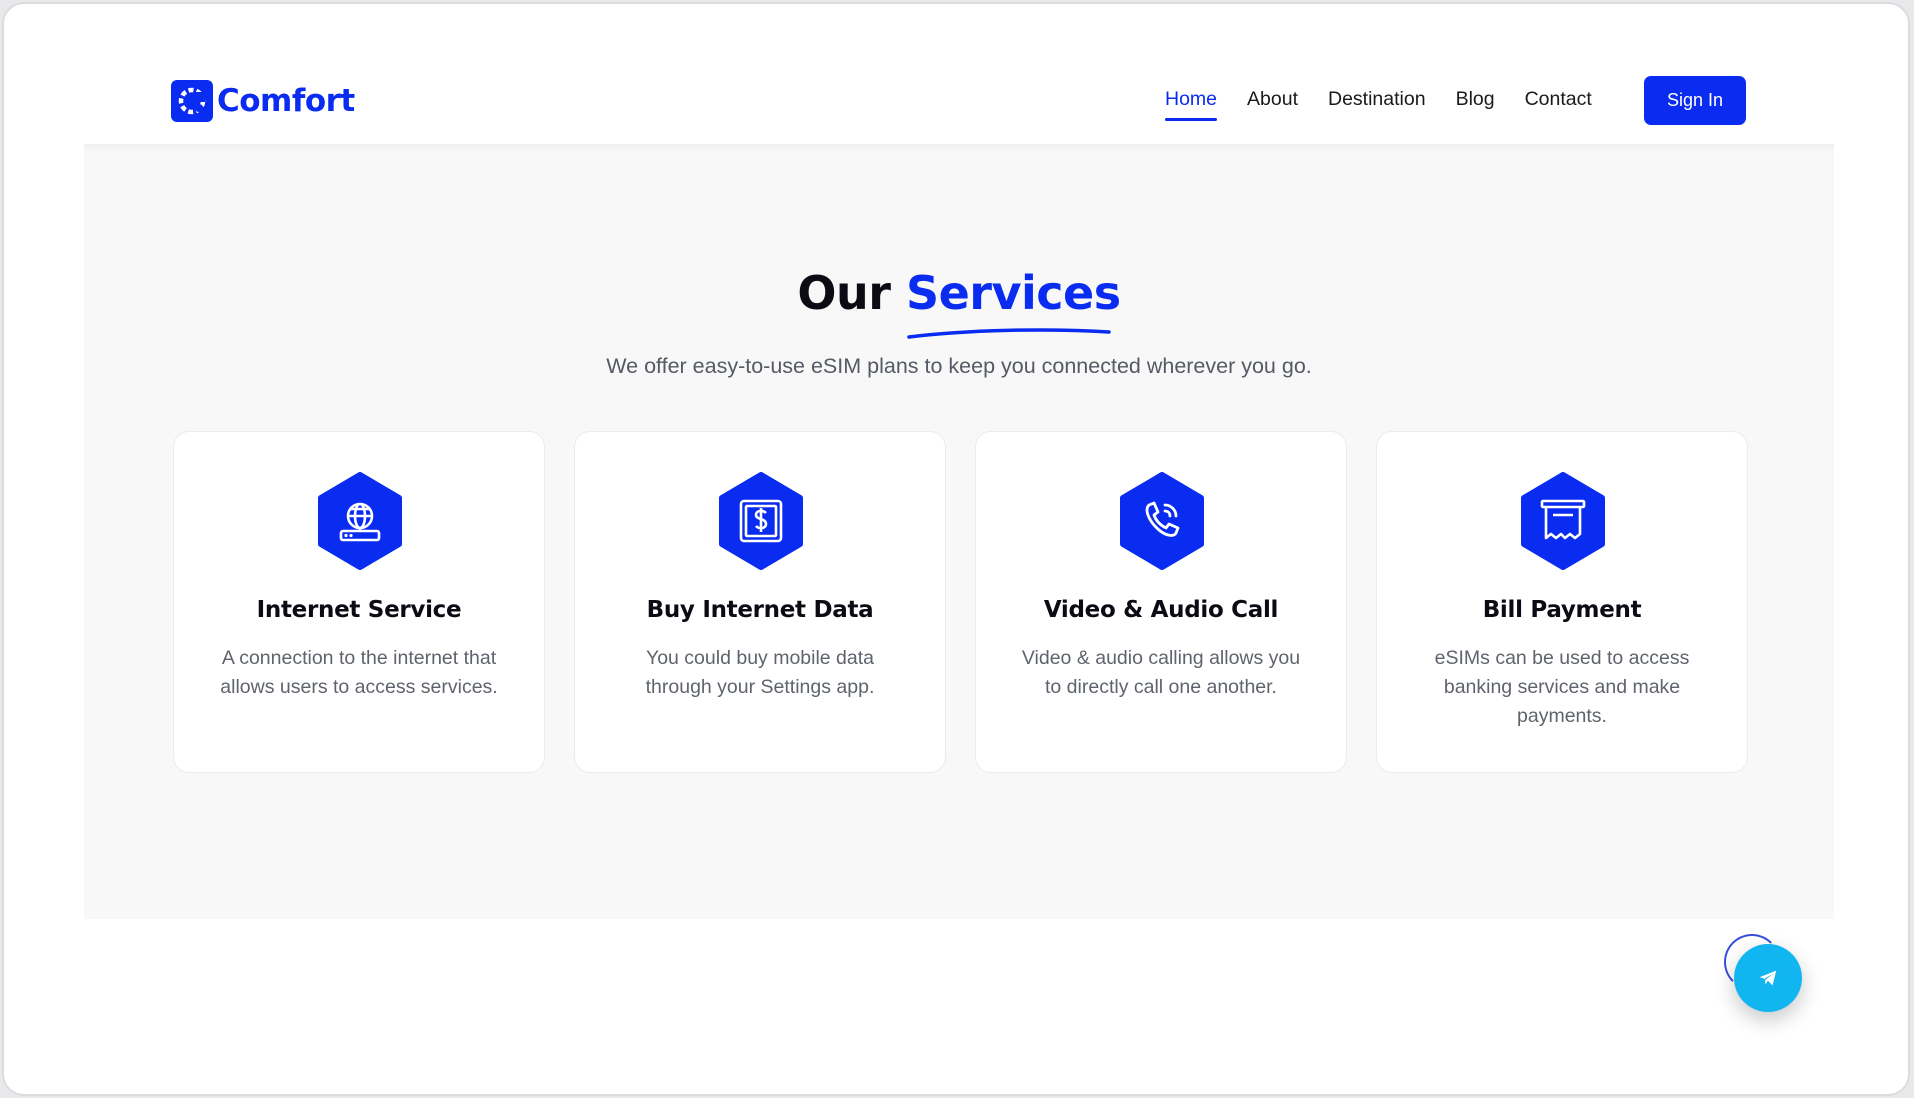 The height and width of the screenshot is (1098, 1914). Describe the element at coordinates (1475, 104) in the screenshot. I see `nav-blog: Blog` at that location.